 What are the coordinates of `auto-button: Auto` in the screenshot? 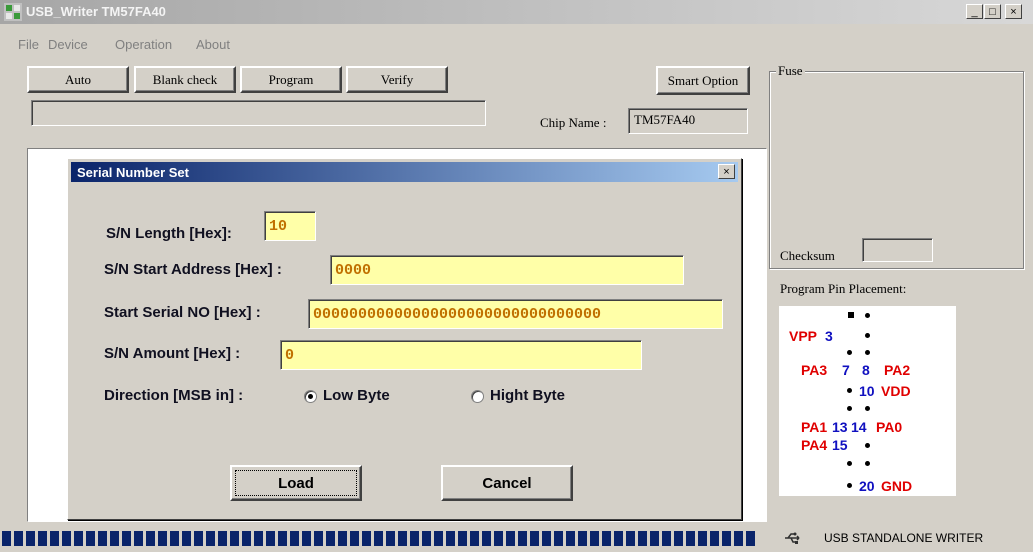 It's located at (78, 79).